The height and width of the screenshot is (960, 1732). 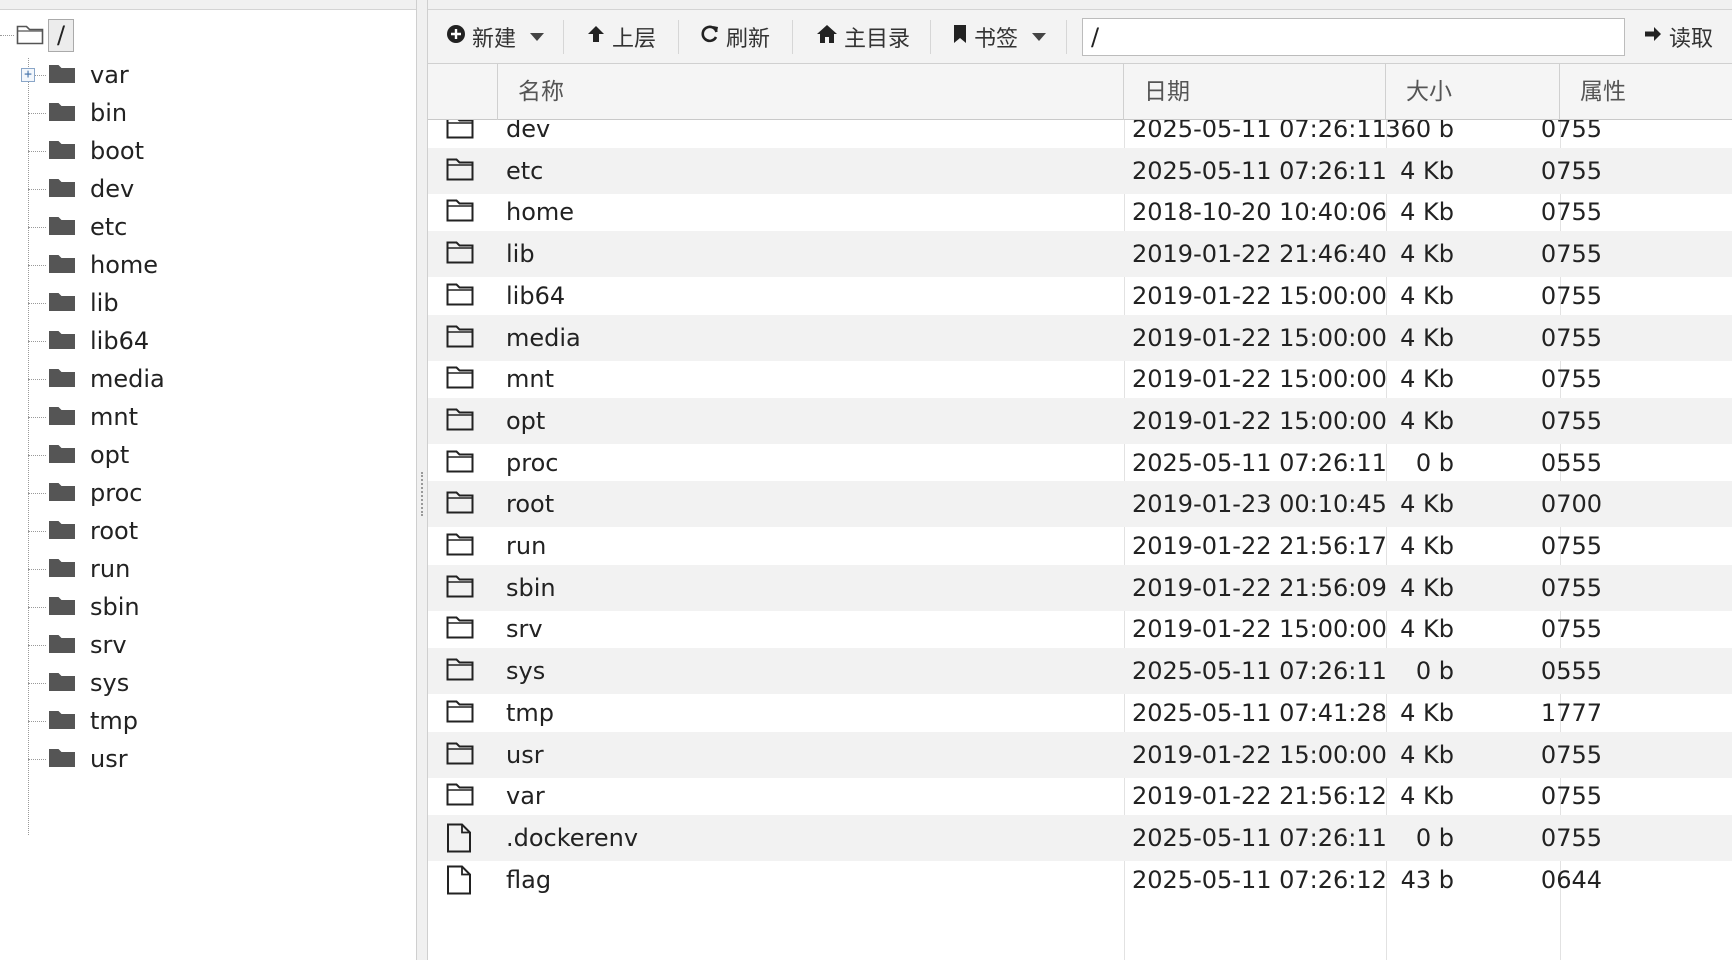 I want to click on column-header-date: 日期, so click(x=1255, y=92).